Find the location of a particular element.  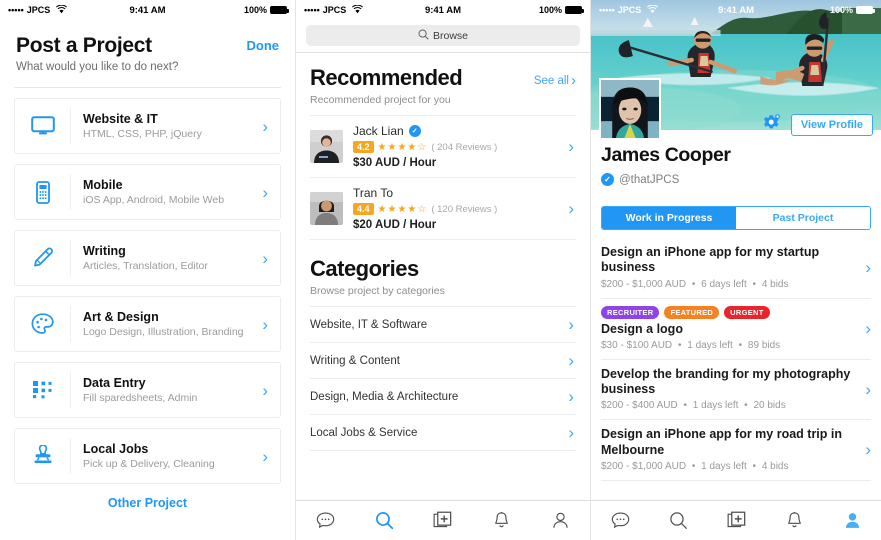

recommended-title: Recommended is located at coordinates (386, 77).